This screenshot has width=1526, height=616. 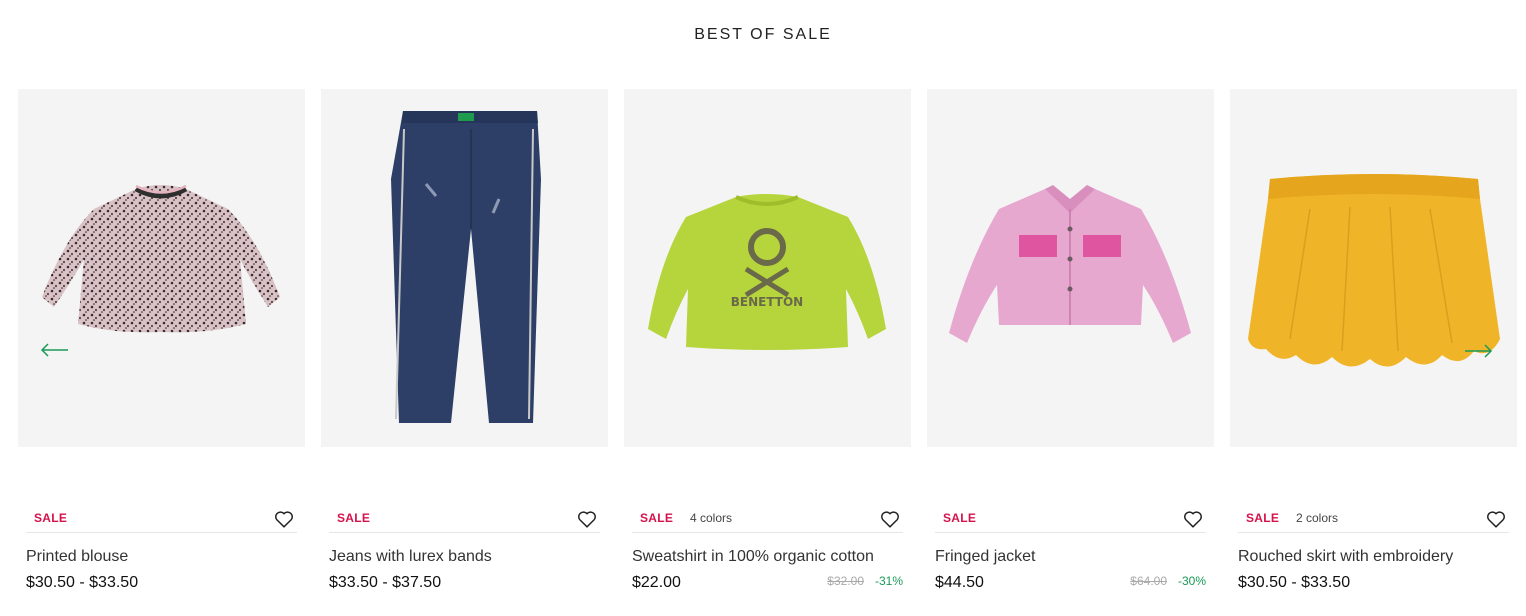 What do you see at coordinates (959, 582) in the screenshot?
I see `product-price: $44.50` at bounding box center [959, 582].